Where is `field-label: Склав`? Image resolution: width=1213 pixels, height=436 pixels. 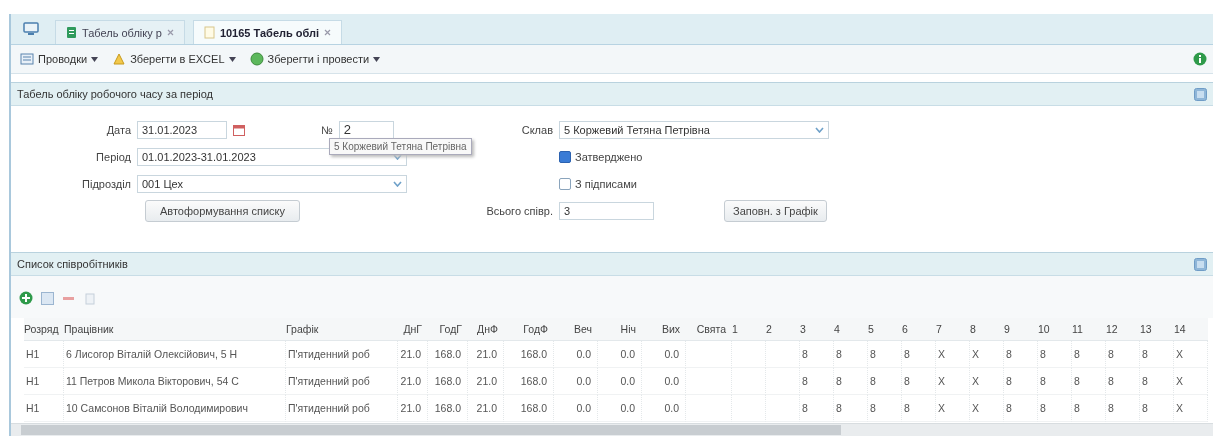 field-label: Склав is located at coordinates (536, 129).